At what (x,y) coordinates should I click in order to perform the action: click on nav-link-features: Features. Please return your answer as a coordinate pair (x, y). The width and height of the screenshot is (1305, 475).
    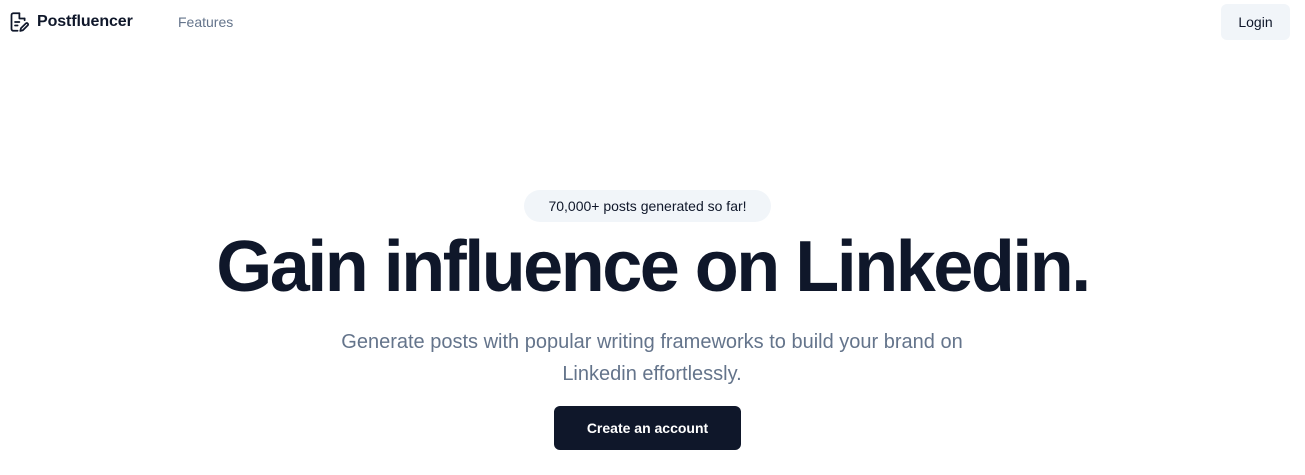
    Looking at the image, I should click on (205, 22).